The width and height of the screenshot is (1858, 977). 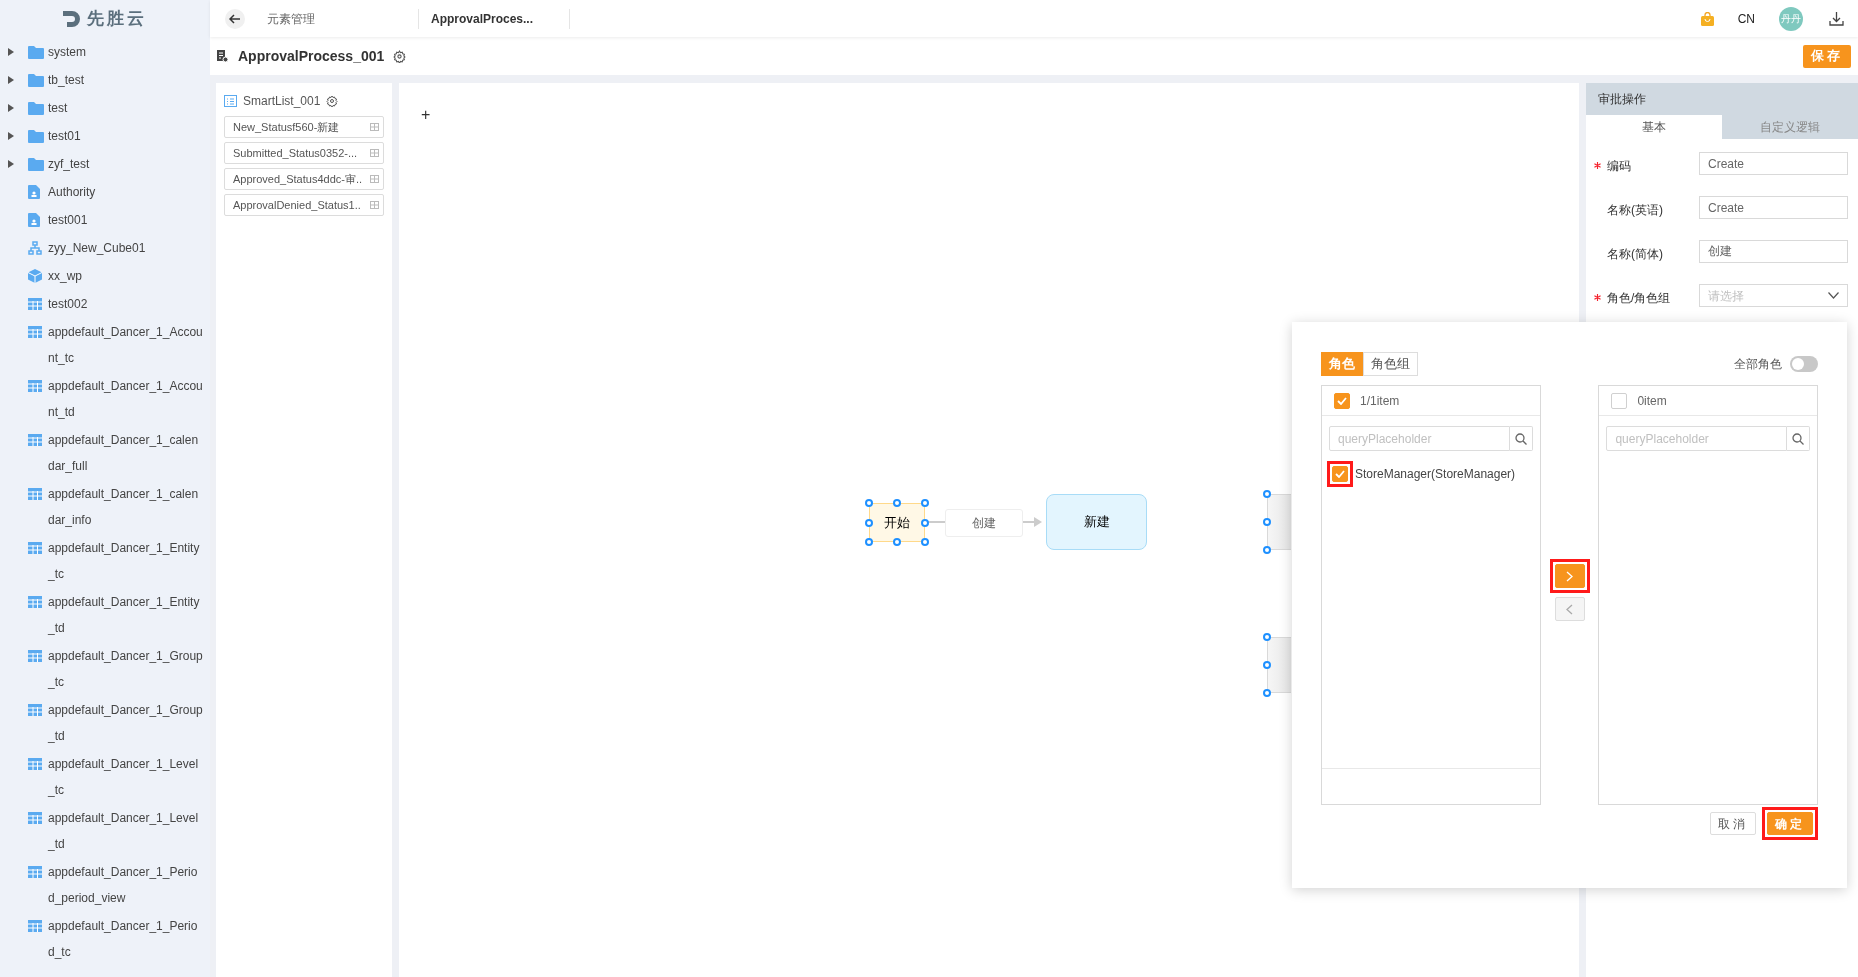 I want to click on toggle-label: 全部角色, so click(x=1758, y=364).